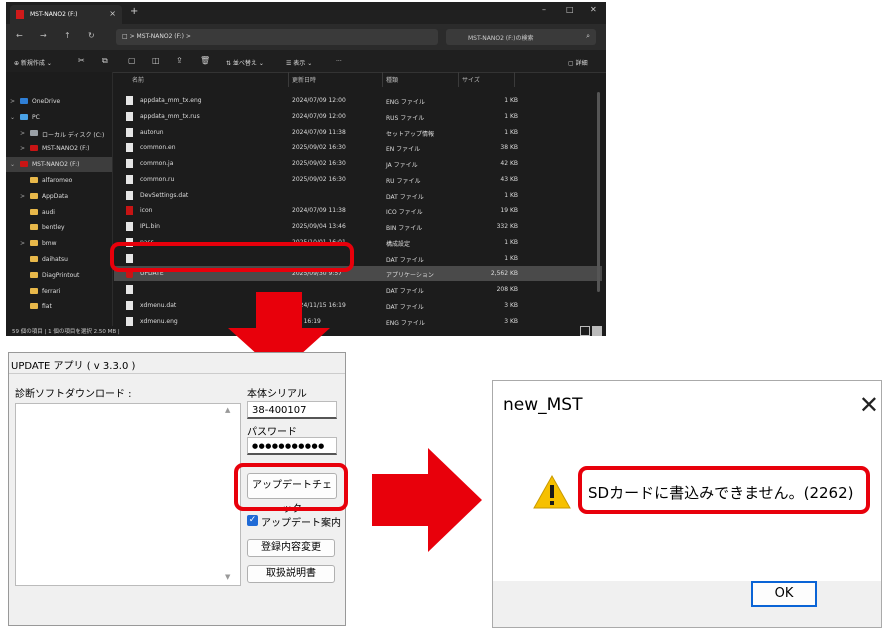 Image resolution: width=882 pixels, height=628 pixels. Describe the element at coordinates (227, 410) in the screenshot. I see `scroll-up-icon: ▲` at that location.